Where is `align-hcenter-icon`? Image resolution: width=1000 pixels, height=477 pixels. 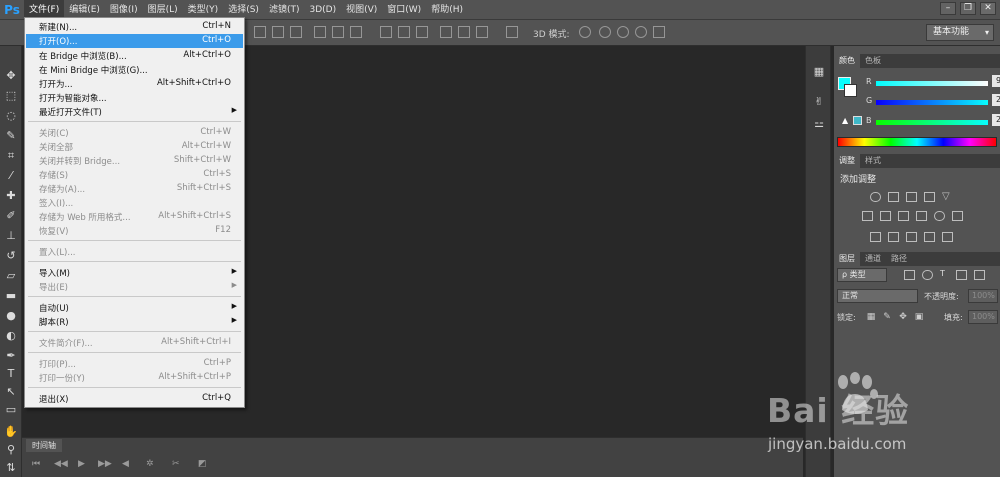 align-hcenter-icon is located at coordinates (338, 32).